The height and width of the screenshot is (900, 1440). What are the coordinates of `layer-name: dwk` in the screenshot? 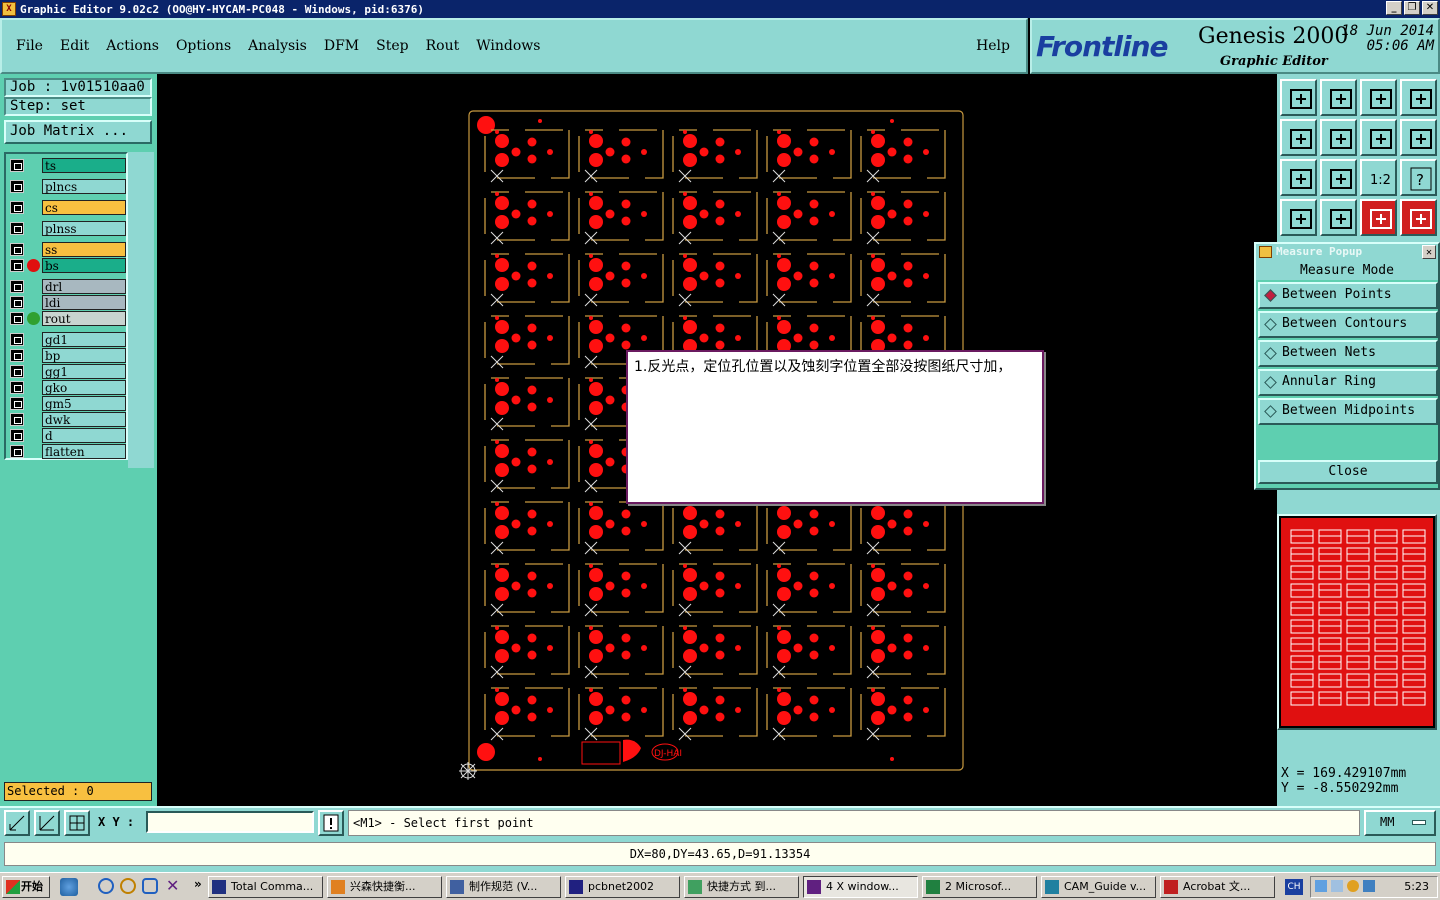 It's located at (84, 419).